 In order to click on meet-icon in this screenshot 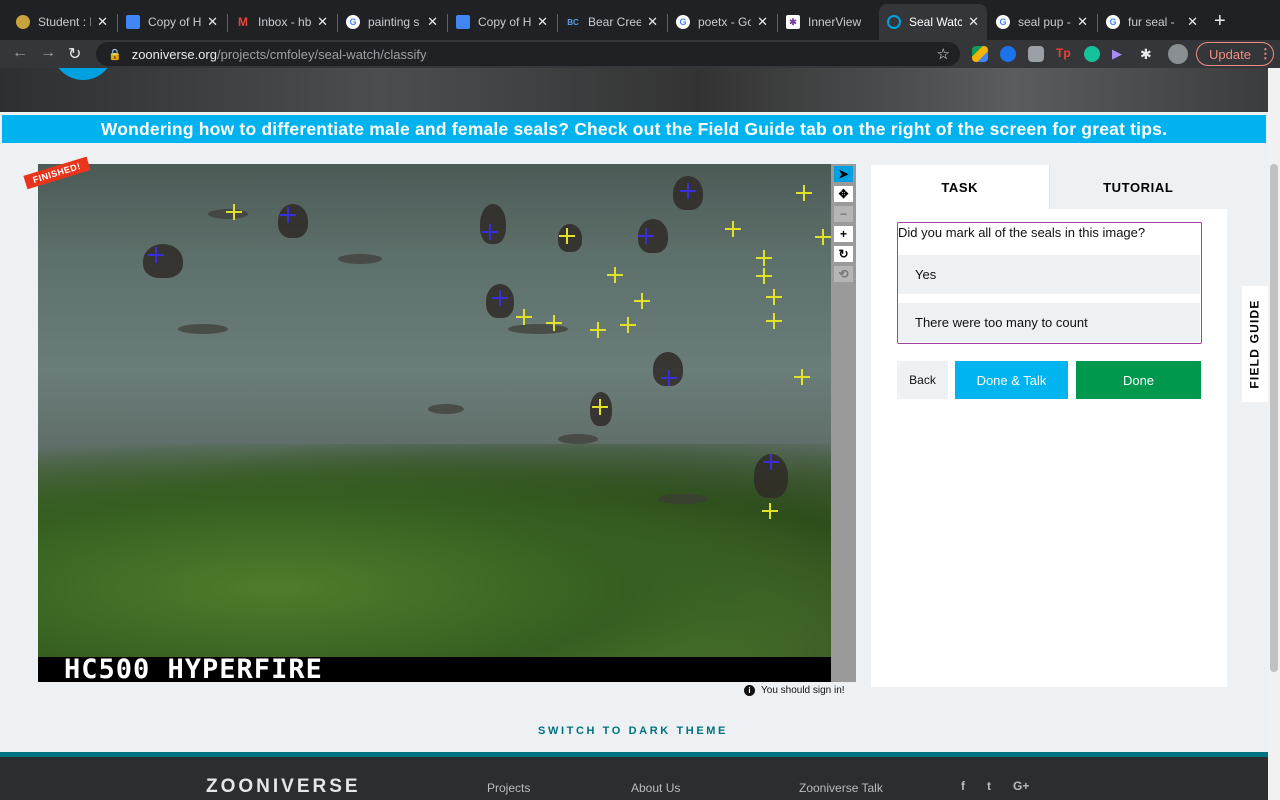, I will do `click(1008, 54)`.